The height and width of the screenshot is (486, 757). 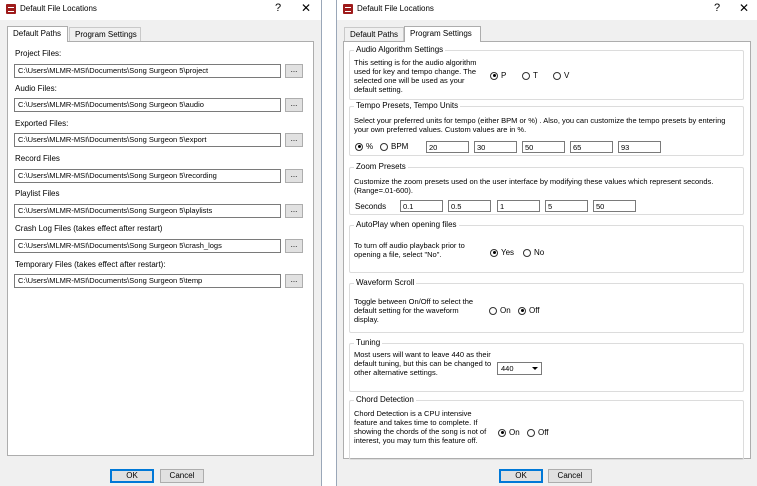 I want to click on field-label: Audio Files:, so click(x=36, y=88).